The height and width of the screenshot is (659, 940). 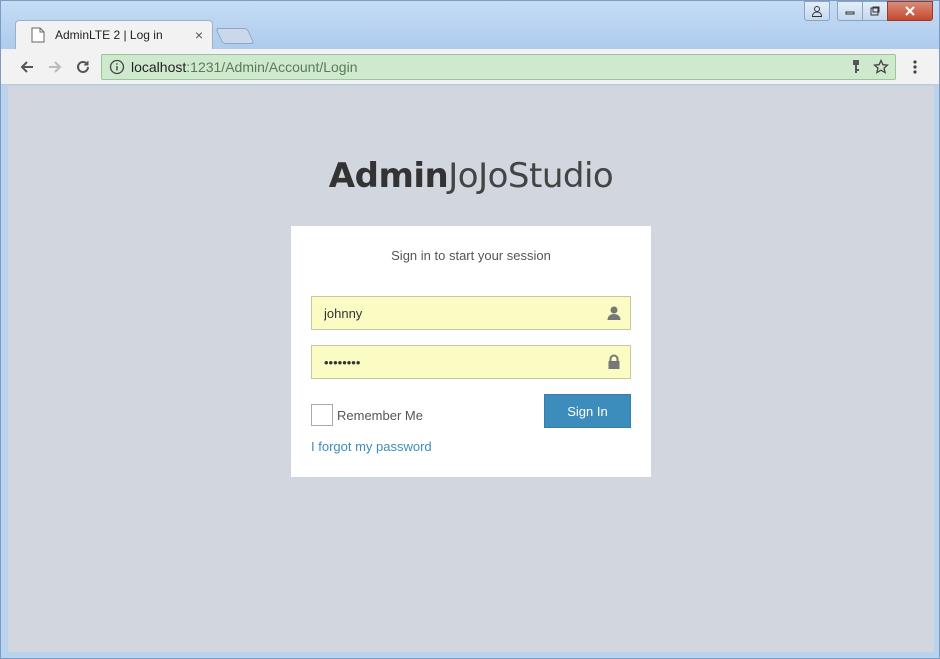 I want to click on tab-title: AdminLTE 2 | Log in, so click(x=109, y=35).